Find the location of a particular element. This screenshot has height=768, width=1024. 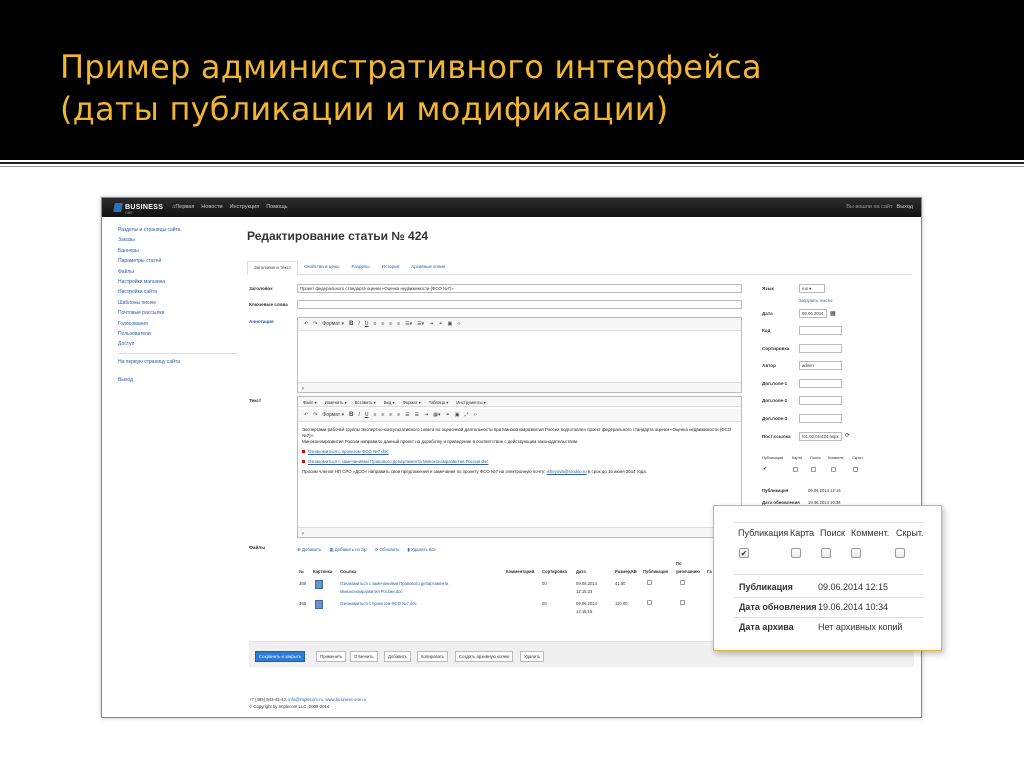

delete-button: Удалить is located at coordinates (532, 656).